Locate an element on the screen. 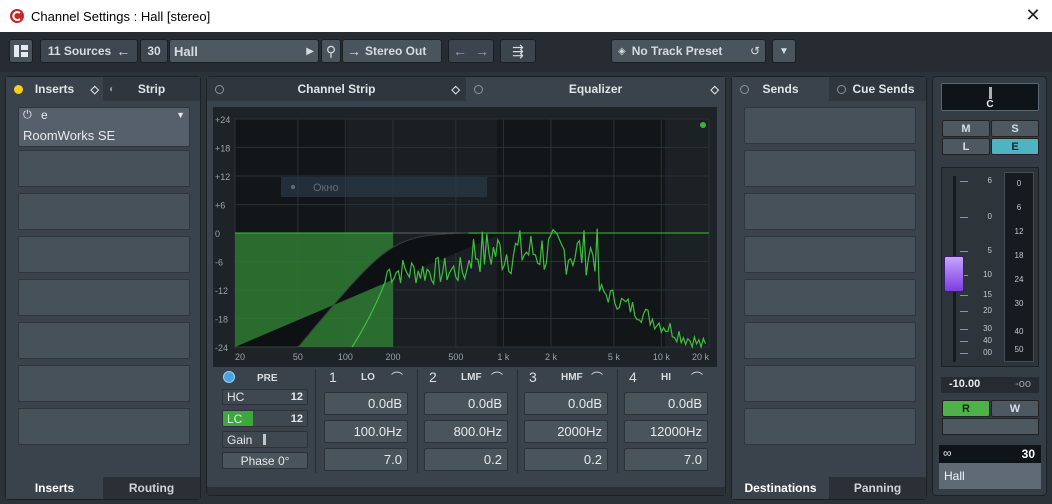  layout-toggle-button is located at coordinates (21, 51).